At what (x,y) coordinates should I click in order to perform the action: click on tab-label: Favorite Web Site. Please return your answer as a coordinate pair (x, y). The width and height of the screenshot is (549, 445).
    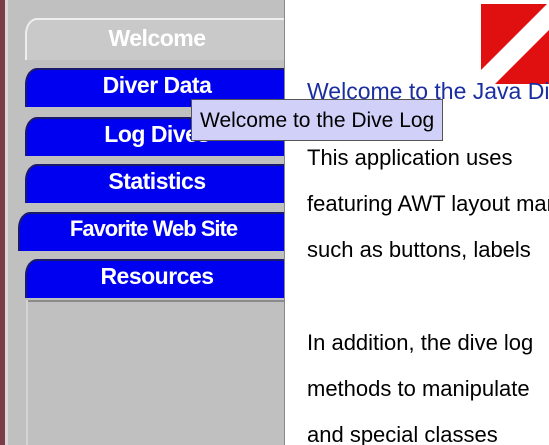
    Looking at the image, I should click on (153, 228).